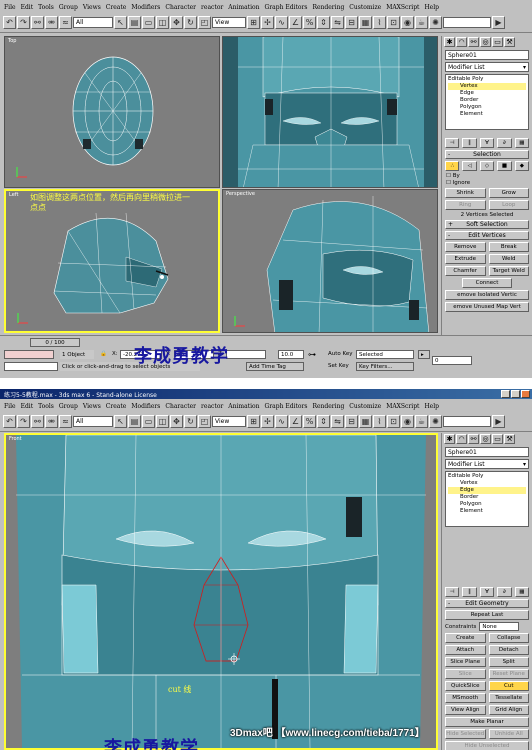  What do you see at coordinates (504, 143) in the screenshot?
I see `remove-modifier-icon: ∂` at bounding box center [504, 143].